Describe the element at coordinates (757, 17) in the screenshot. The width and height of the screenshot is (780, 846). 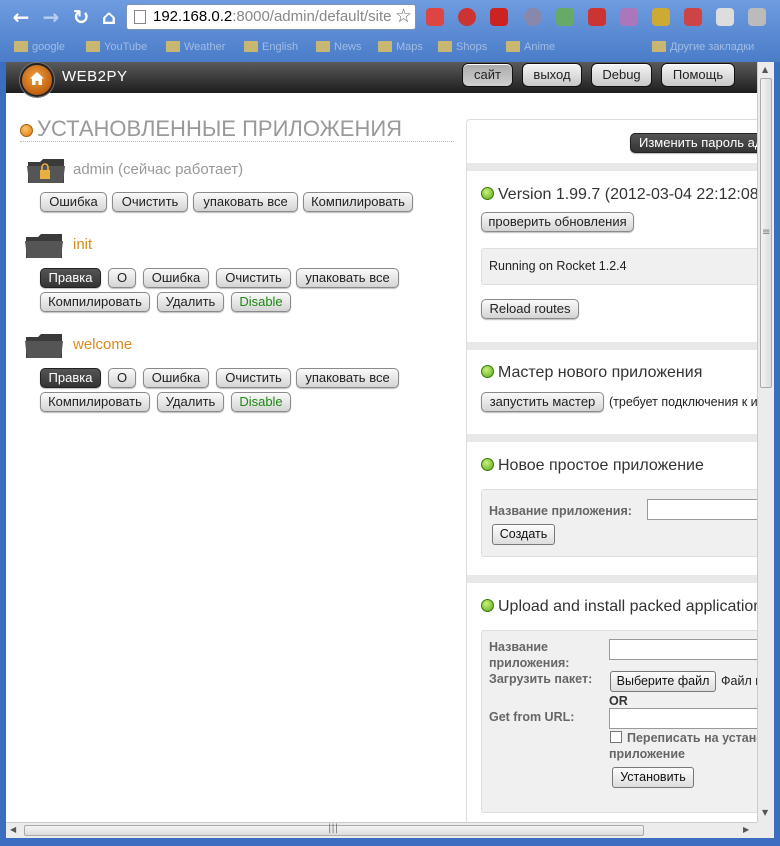
I see `wrench-icon` at that location.